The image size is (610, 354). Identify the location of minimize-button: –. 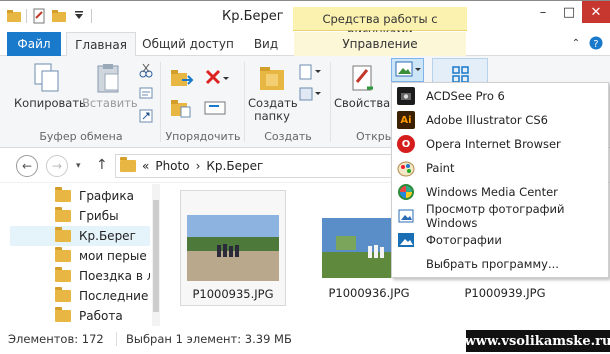
(543, 12).